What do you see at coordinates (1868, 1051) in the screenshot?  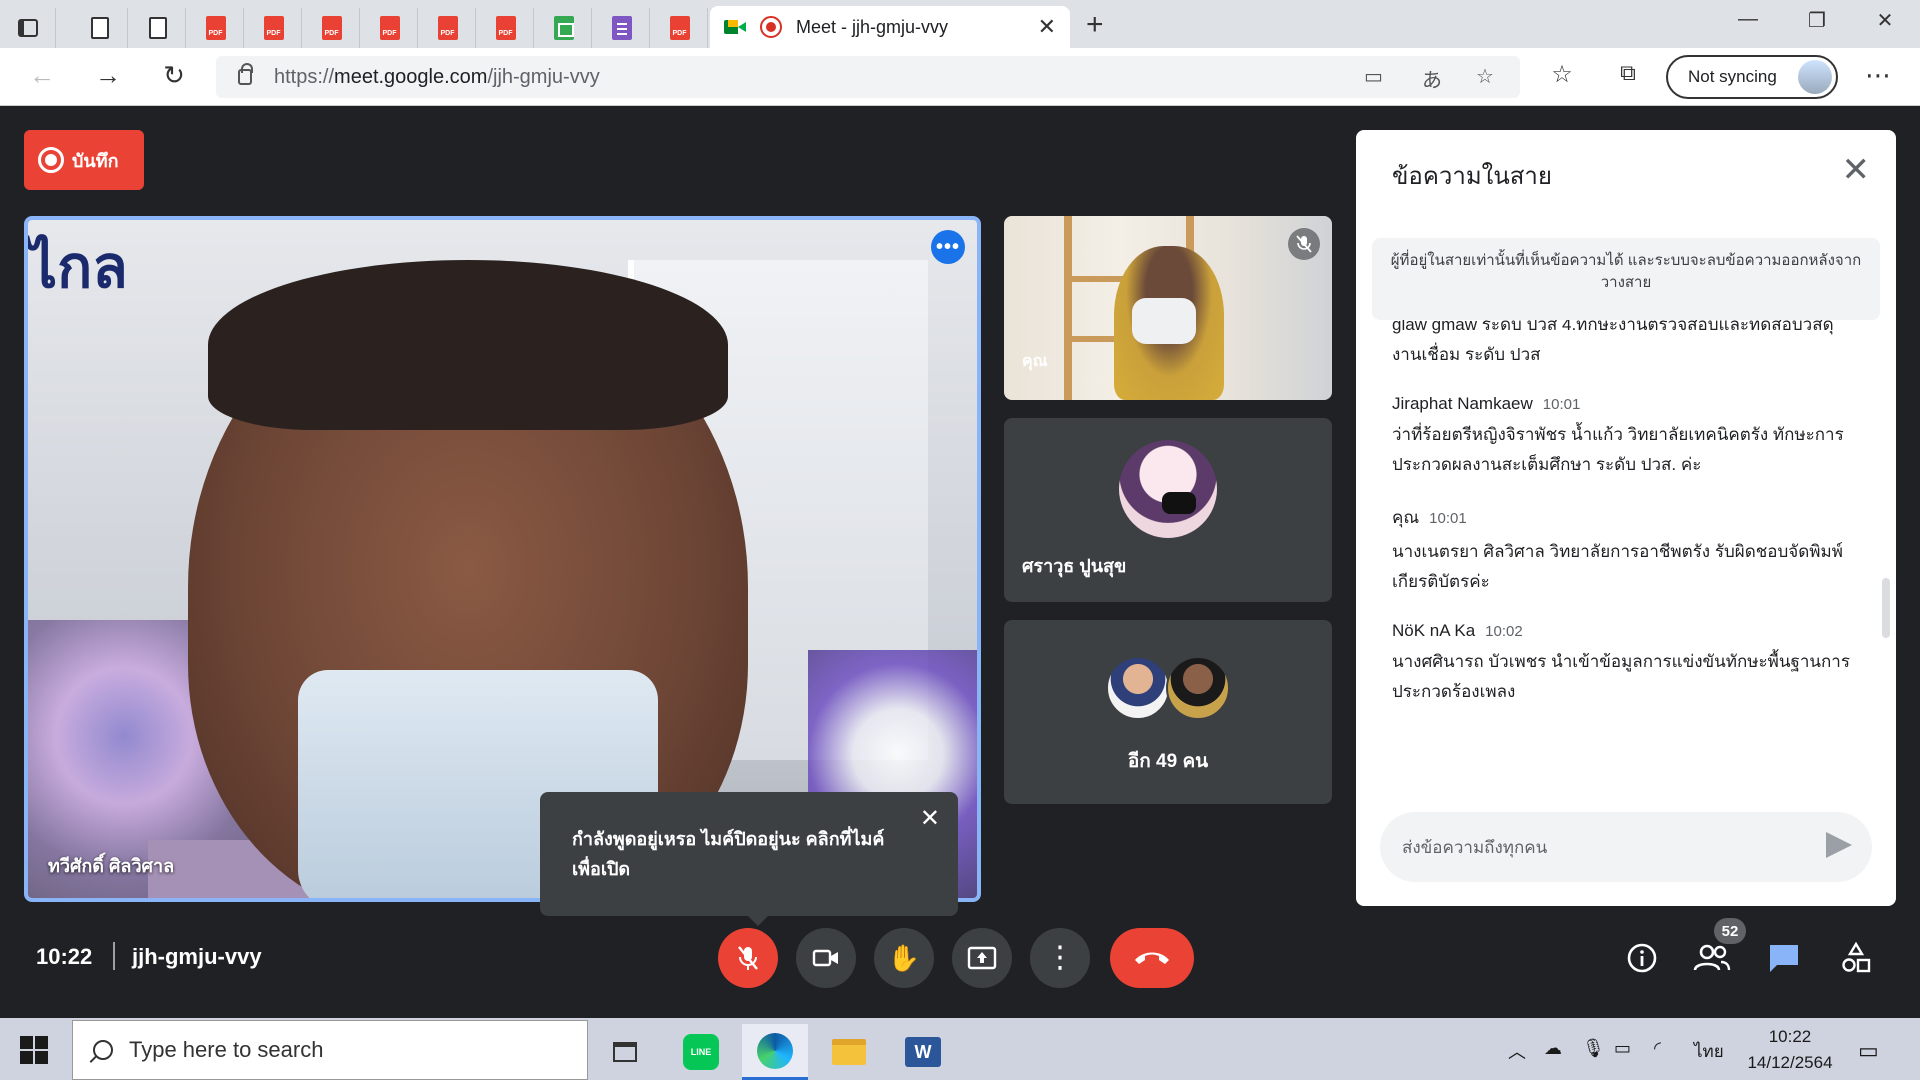 I see `notifications-icon: ▭` at bounding box center [1868, 1051].